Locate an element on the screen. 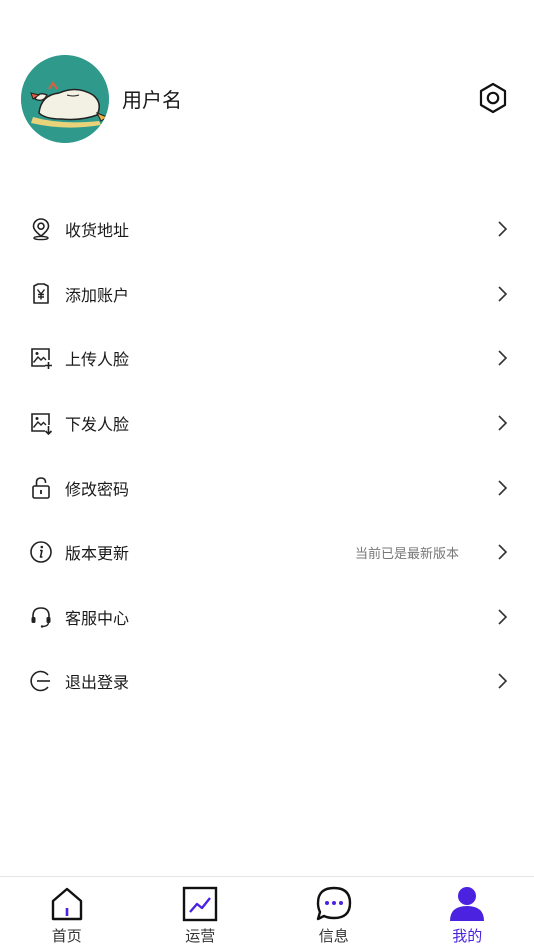 This screenshot has height=950, width=534. tab-home: 首页 is located at coordinates (67, 913).